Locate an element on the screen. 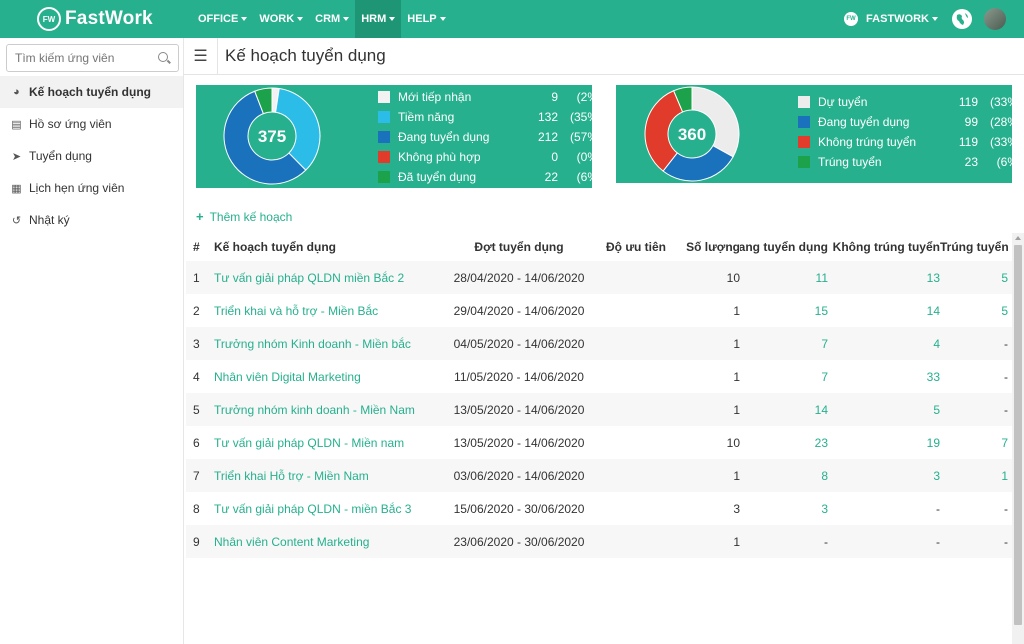  legend-count: 119 is located at coordinates (968, 102).